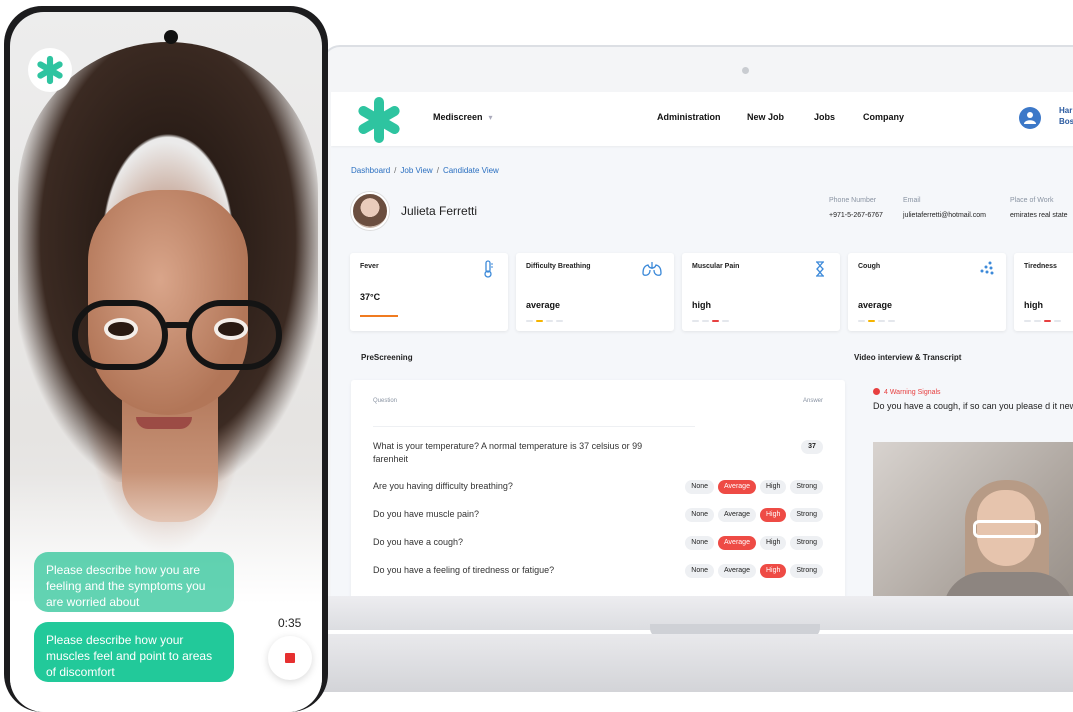 The image size is (1073, 712). What do you see at coordinates (765, 117) in the screenshot?
I see `nav-new-job: New Job` at bounding box center [765, 117].